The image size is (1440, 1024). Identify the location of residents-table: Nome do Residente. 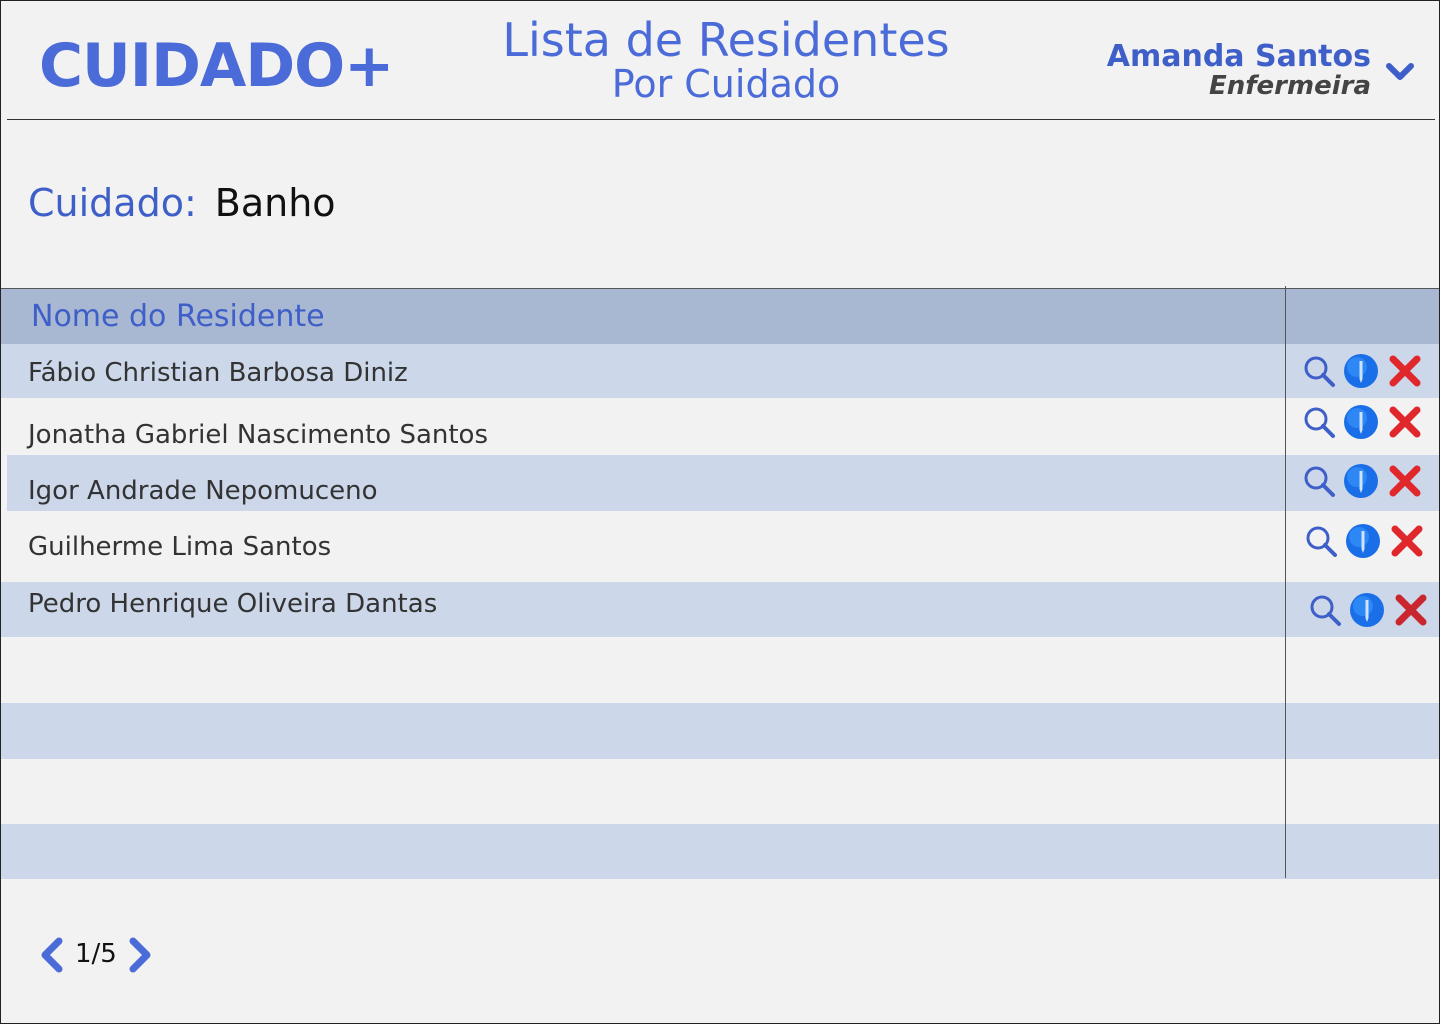
(720, 316).